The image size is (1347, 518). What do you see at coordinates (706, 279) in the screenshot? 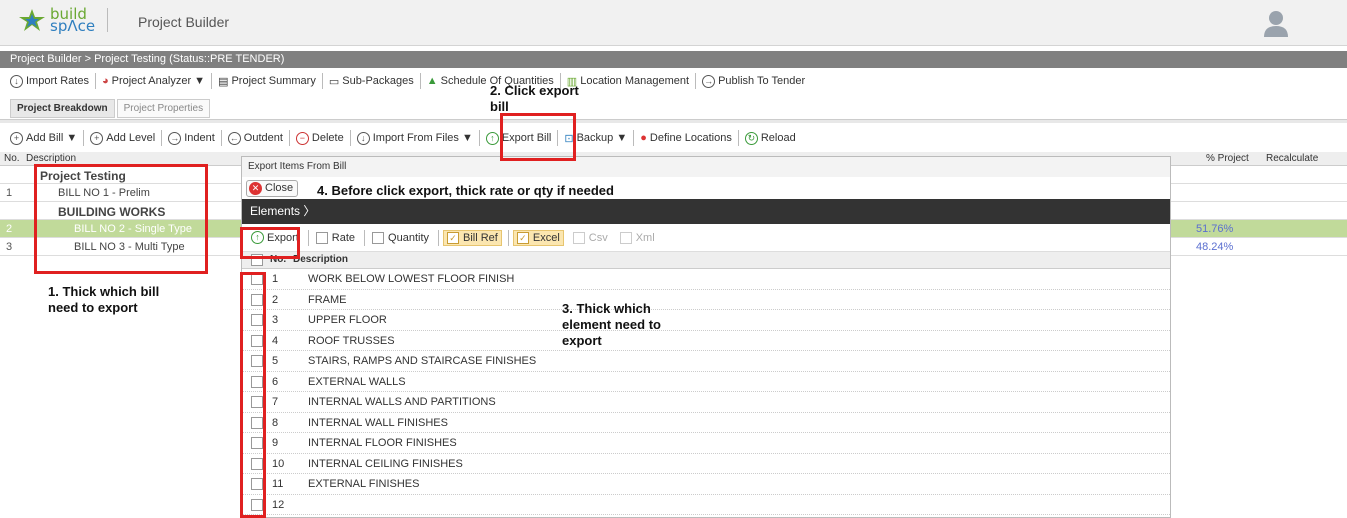
I see `list-item: 1 WORK BELOW LOWEST FLOOR FINISH` at bounding box center [706, 279].